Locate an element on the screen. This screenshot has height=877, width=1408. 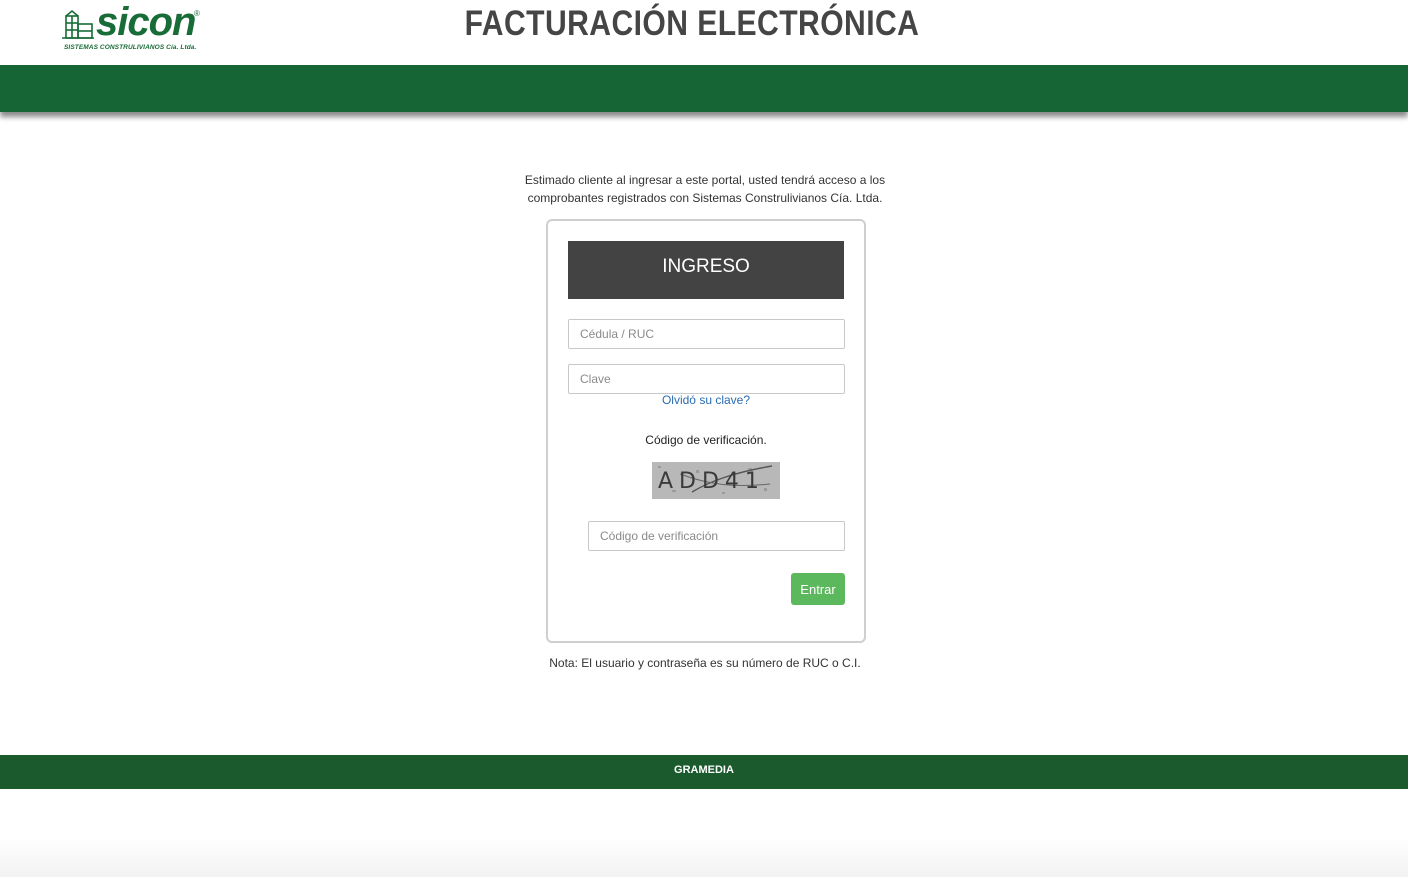
footer-text: GRAMEDIA is located at coordinates (704, 770).